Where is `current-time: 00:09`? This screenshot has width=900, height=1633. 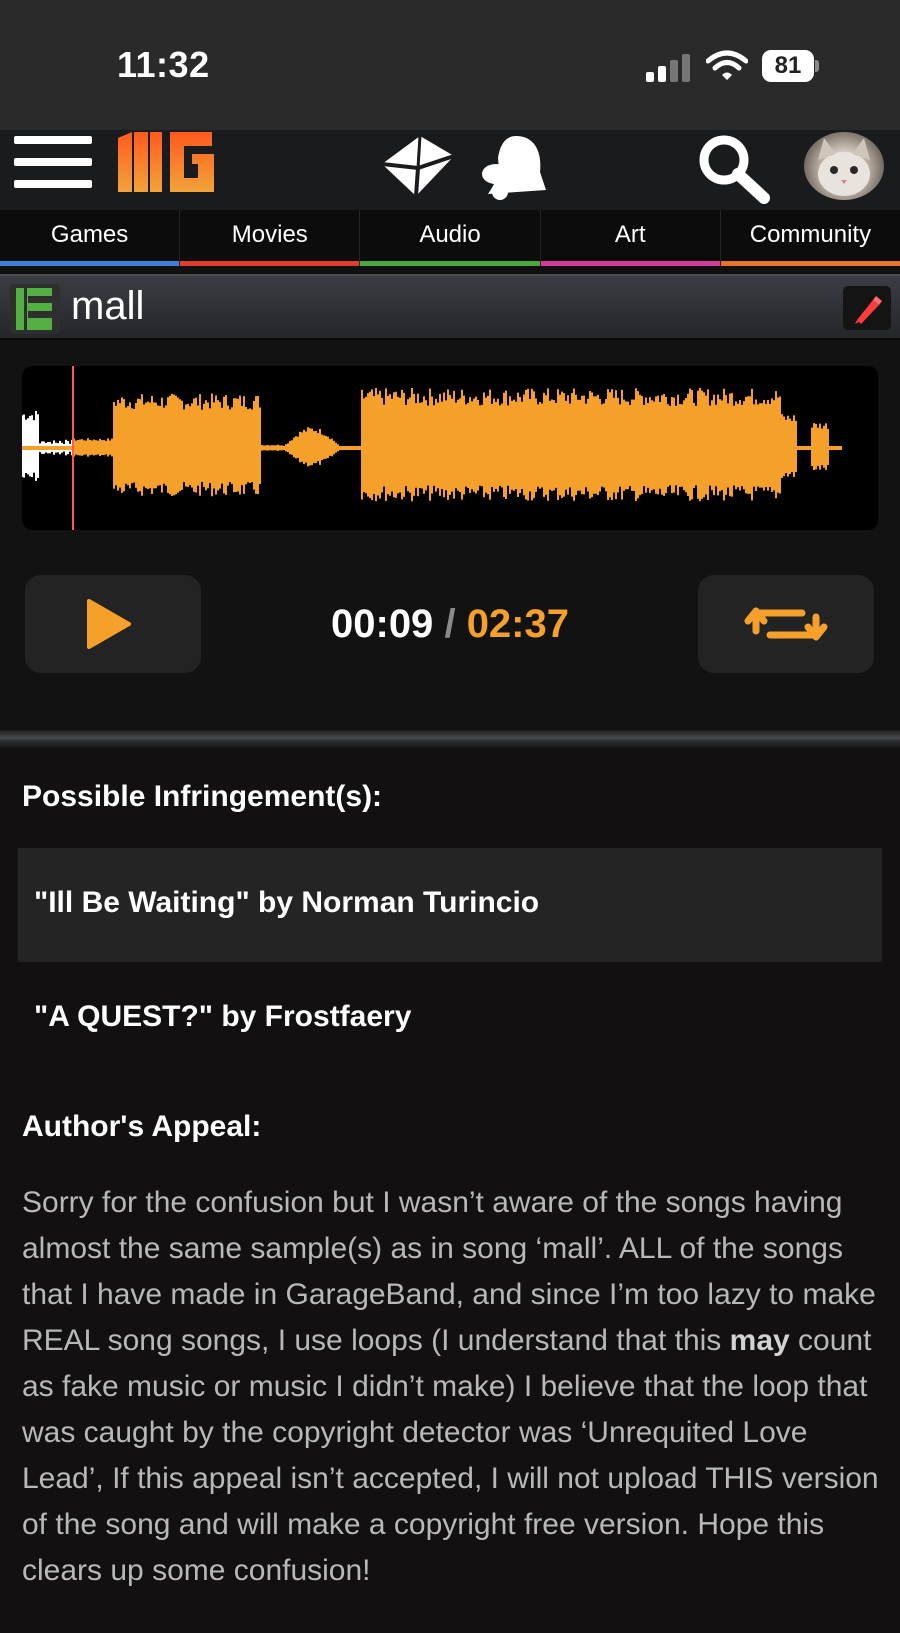 current-time: 00:09 is located at coordinates (382, 624).